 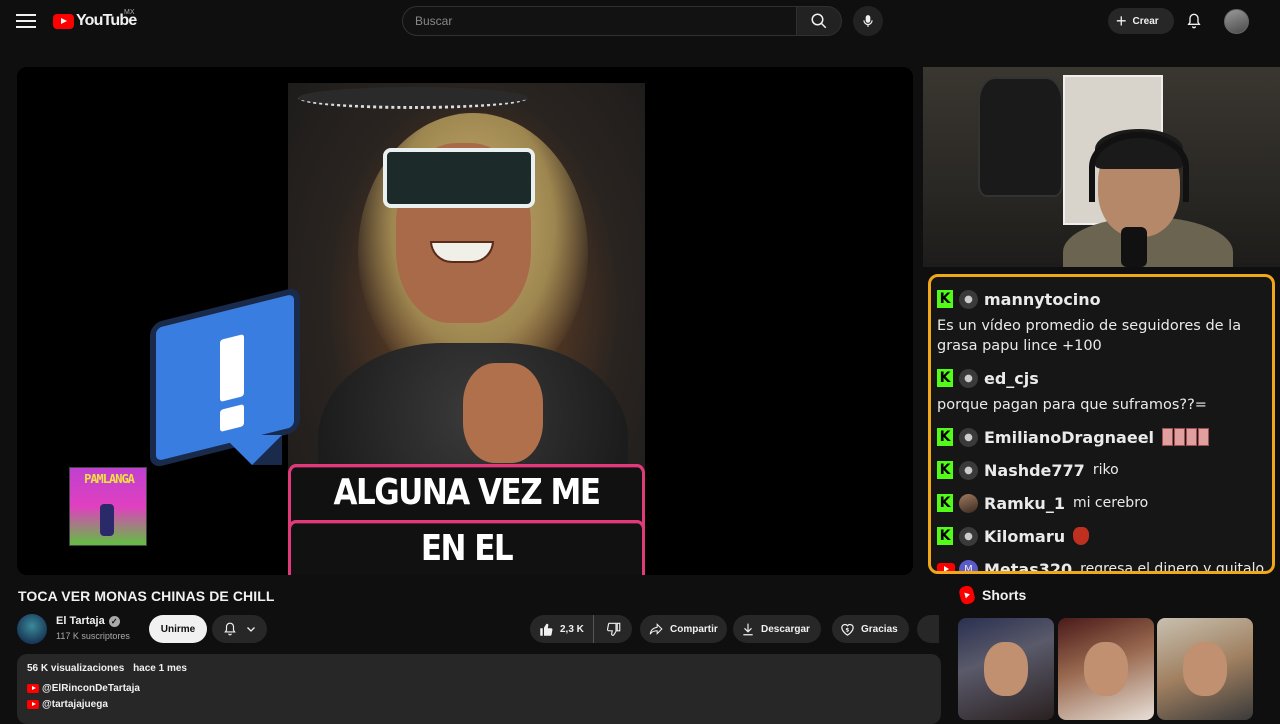 I want to click on chat-message-text: riko, so click(x=1105, y=470).